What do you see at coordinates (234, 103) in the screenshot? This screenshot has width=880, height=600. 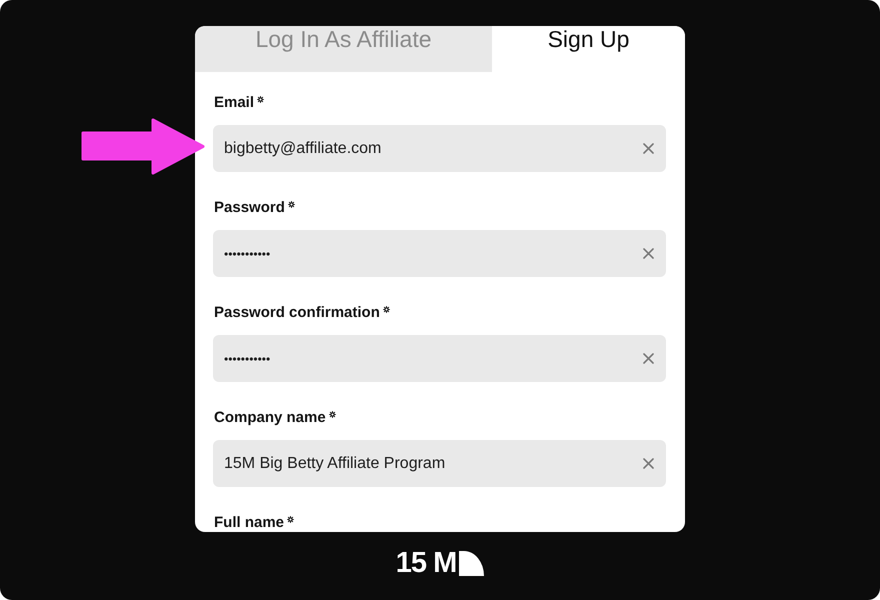 I see `field-label: Email` at bounding box center [234, 103].